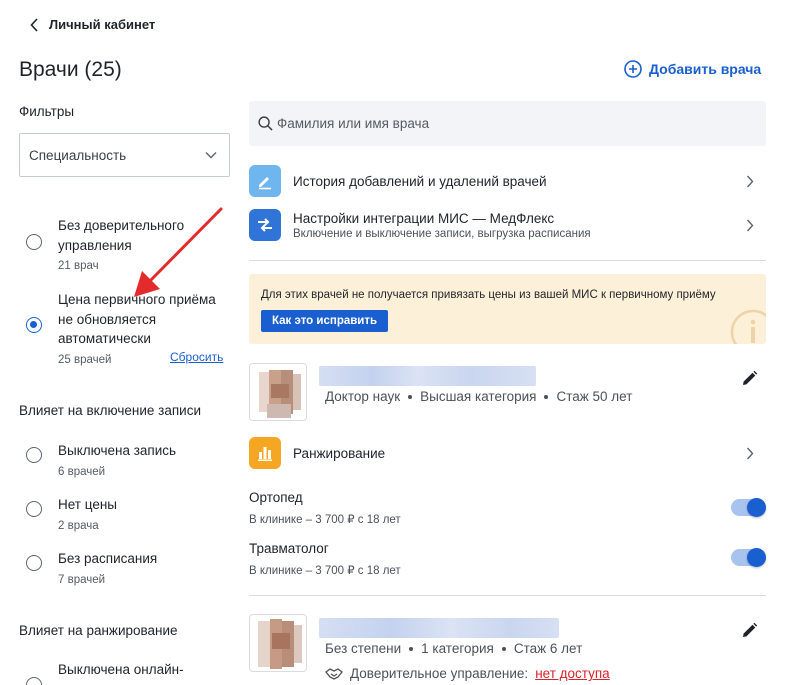  I want to click on radio-price-not-updated, so click(34, 325).